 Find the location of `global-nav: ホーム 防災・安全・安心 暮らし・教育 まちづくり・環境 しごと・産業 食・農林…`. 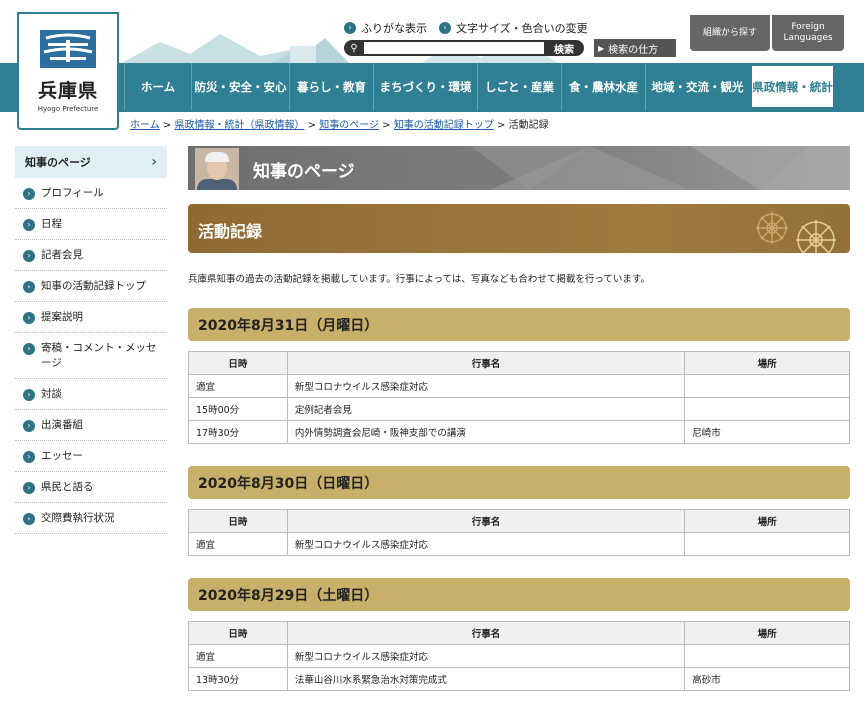

global-nav: ホーム 防災・安全・安心 暮らし・教育 まちづくり・環境 しごと・産業 食・農林… is located at coordinates (432, 86).